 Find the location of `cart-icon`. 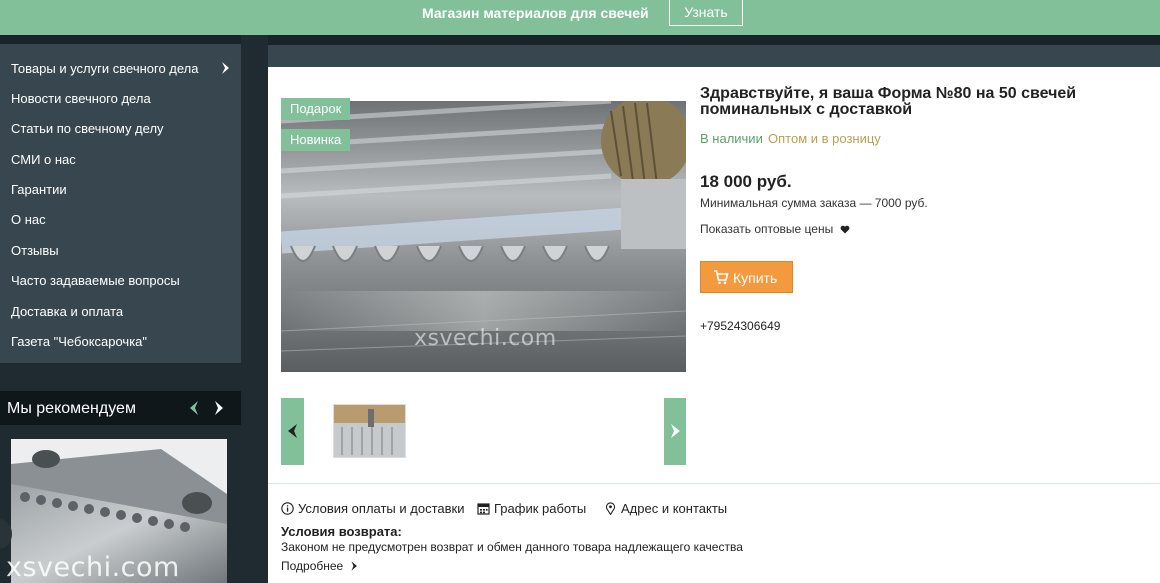

cart-icon is located at coordinates (721, 277).